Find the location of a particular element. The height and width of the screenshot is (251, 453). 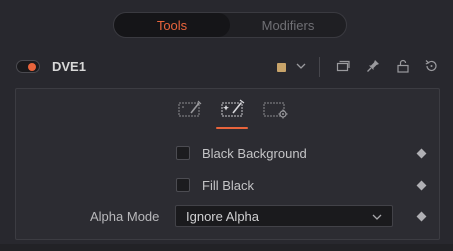

black-background-row: Black Background is located at coordinates (241, 153).